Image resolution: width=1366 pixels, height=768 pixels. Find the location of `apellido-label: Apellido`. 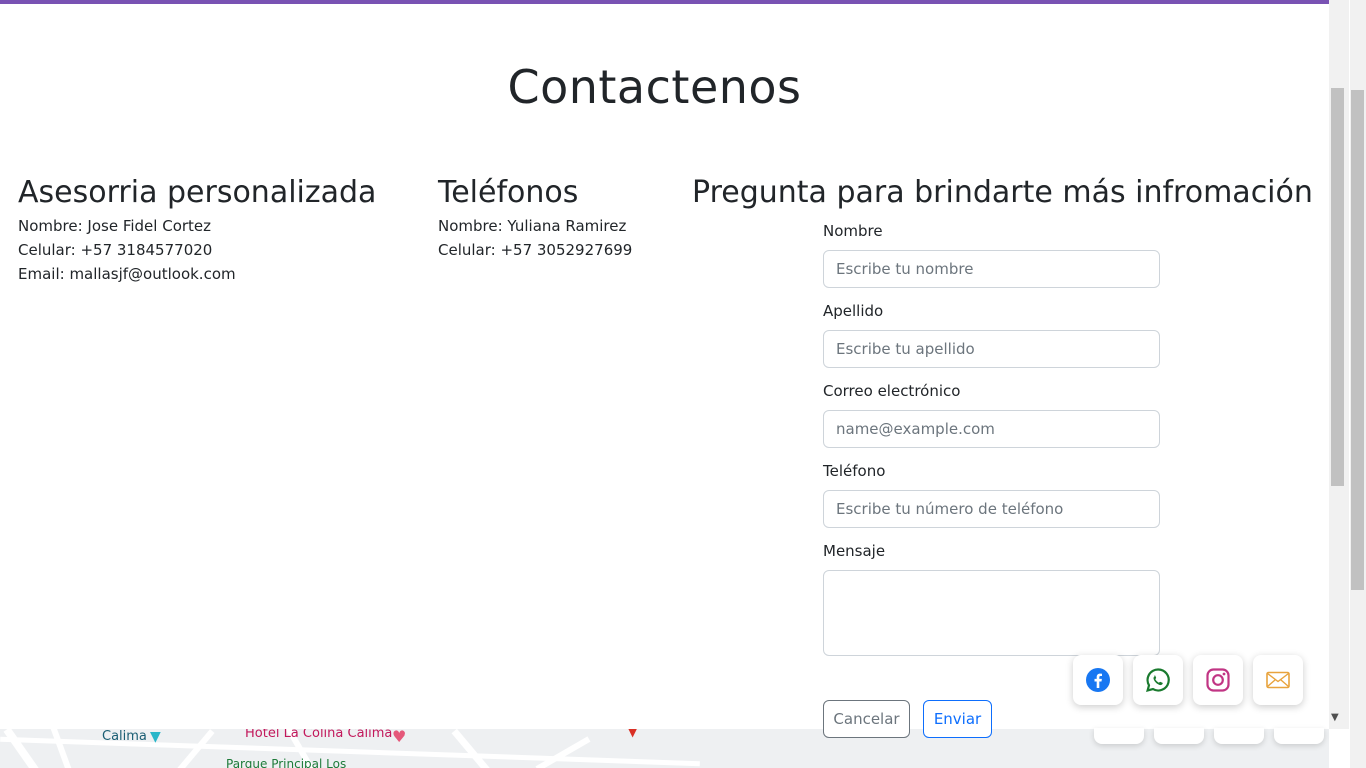

apellido-label: Apellido is located at coordinates (853, 311).